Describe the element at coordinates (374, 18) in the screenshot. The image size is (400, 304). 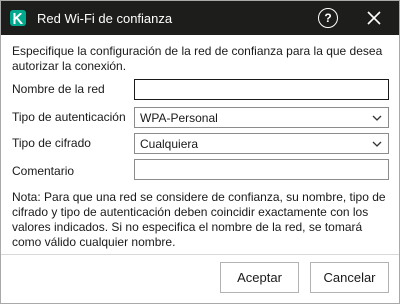
I see `close-icon` at that location.